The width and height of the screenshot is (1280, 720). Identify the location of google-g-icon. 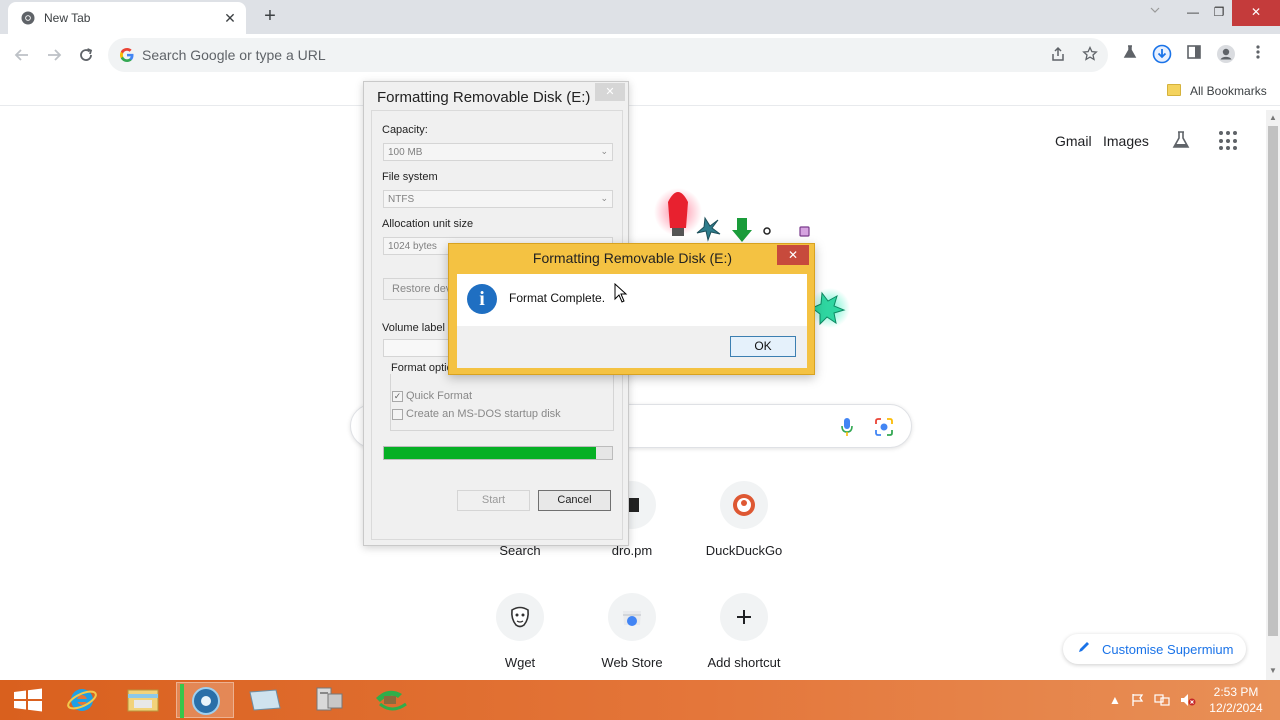
(127, 57).